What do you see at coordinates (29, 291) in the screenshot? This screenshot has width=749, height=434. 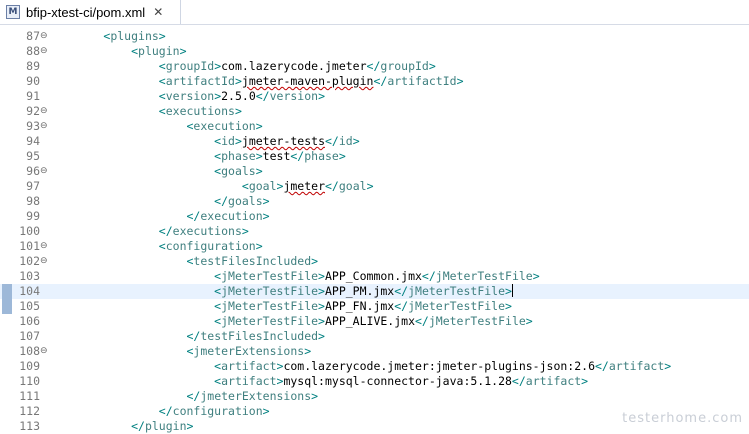 I see `line-number: 104` at bounding box center [29, 291].